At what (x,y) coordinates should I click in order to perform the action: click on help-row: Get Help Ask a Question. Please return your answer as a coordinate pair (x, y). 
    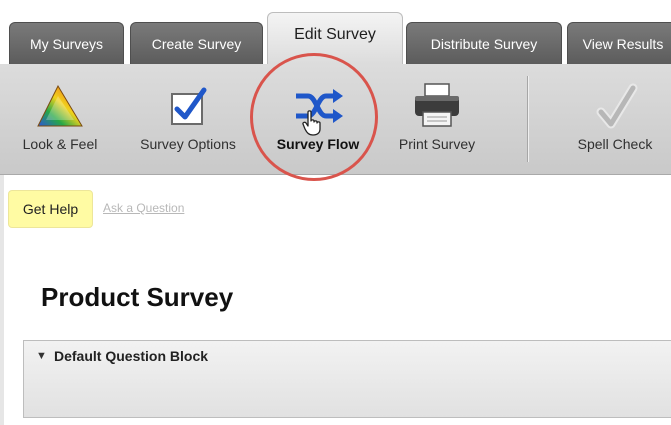
    Looking at the image, I should click on (335, 210).